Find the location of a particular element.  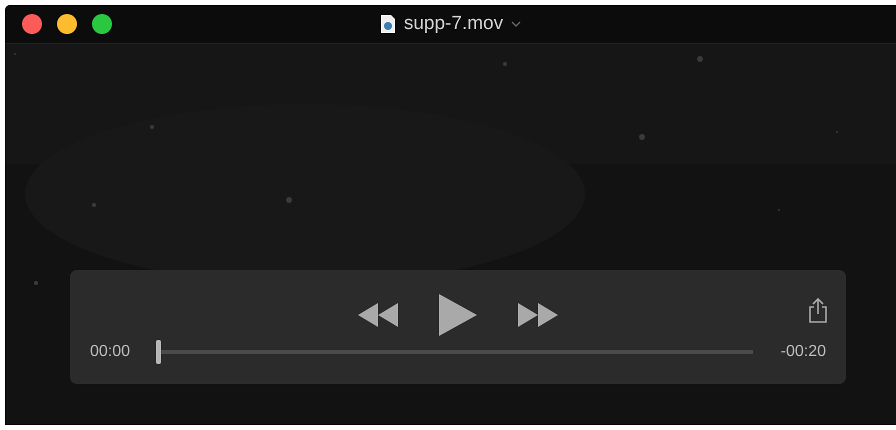

chevron-icon is located at coordinates (516, 24).